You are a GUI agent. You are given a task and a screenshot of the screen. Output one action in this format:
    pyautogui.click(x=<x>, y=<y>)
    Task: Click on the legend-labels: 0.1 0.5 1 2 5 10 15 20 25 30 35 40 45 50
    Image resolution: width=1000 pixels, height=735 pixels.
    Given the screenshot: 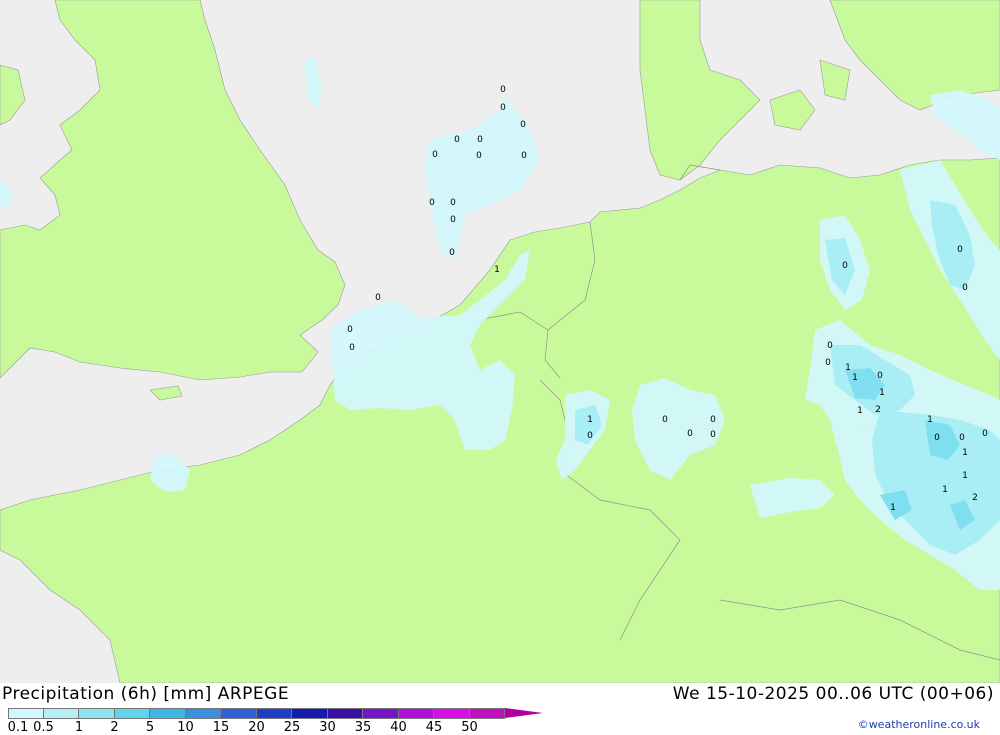 What is the action you would take?
    pyautogui.click(x=260, y=727)
    